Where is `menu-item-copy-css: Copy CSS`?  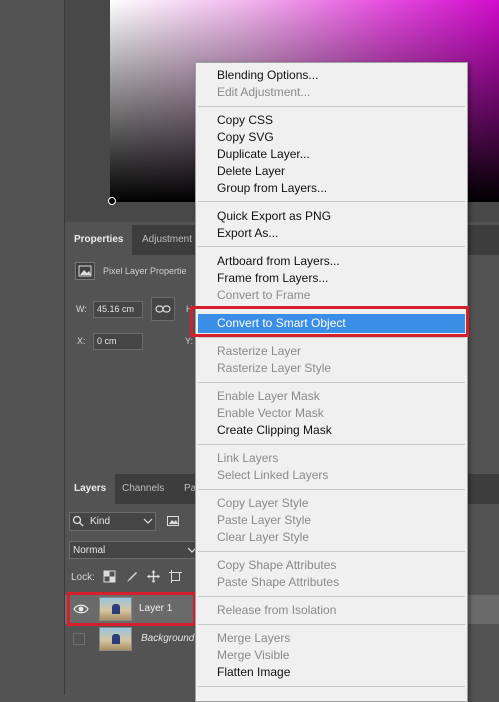 menu-item-copy-css: Copy CSS is located at coordinates (245, 120).